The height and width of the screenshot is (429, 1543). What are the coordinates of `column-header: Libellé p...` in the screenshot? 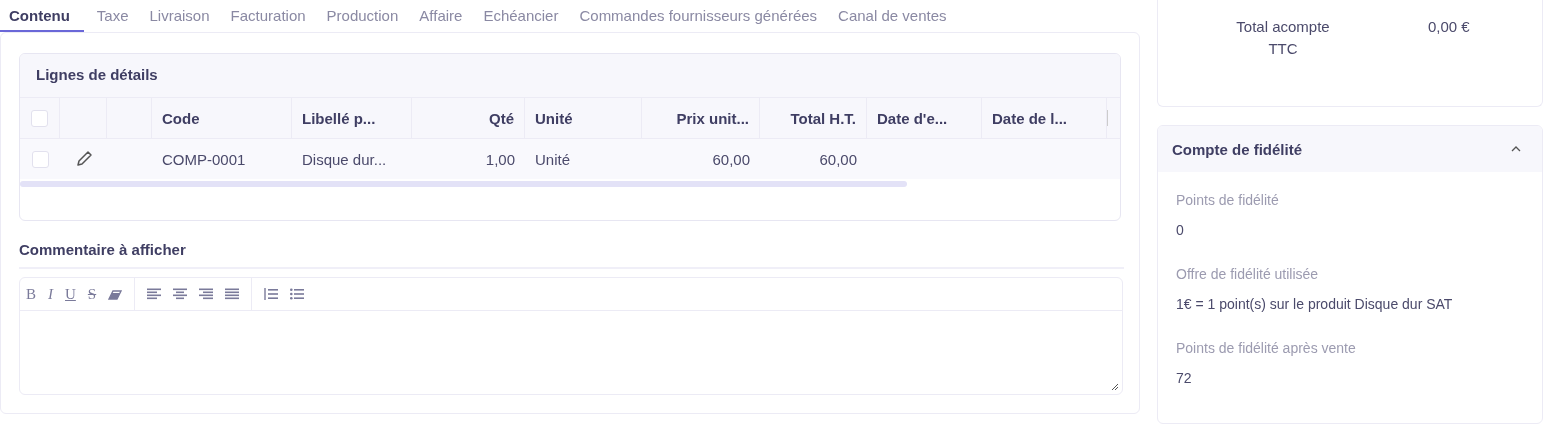 It's located at (339, 118).